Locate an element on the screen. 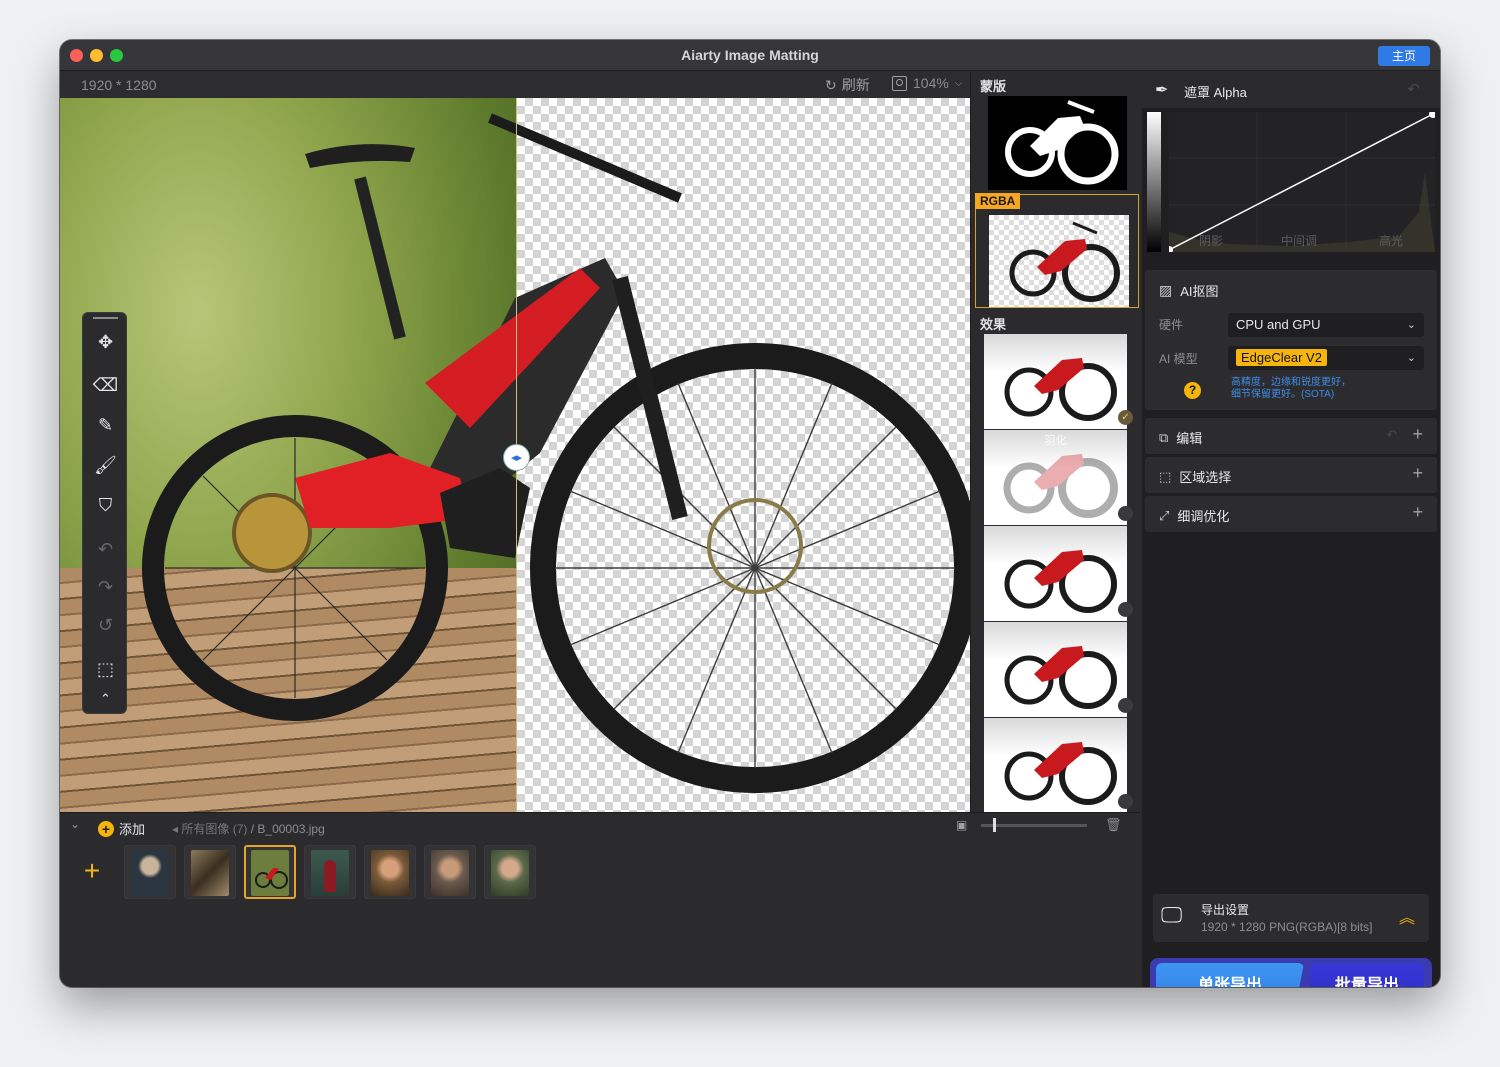 The image size is (1500, 1067). effect-thumbnail-2: 羽化 is located at coordinates (1058, 477).